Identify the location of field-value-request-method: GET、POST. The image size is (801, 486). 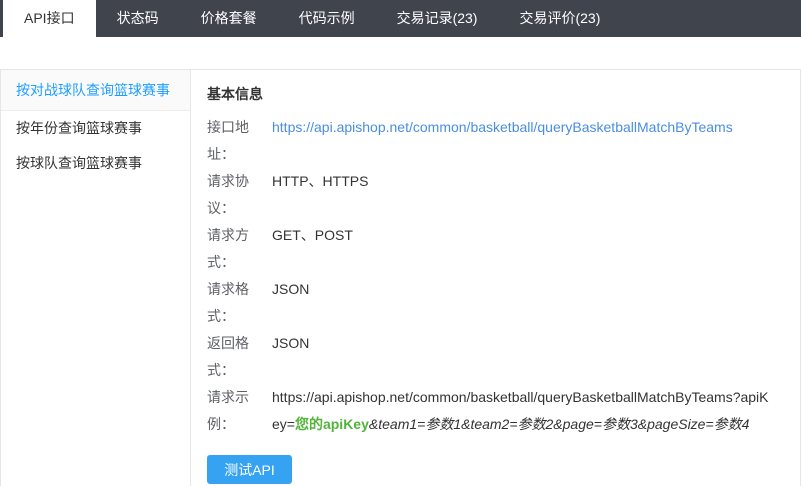
(312, 235).